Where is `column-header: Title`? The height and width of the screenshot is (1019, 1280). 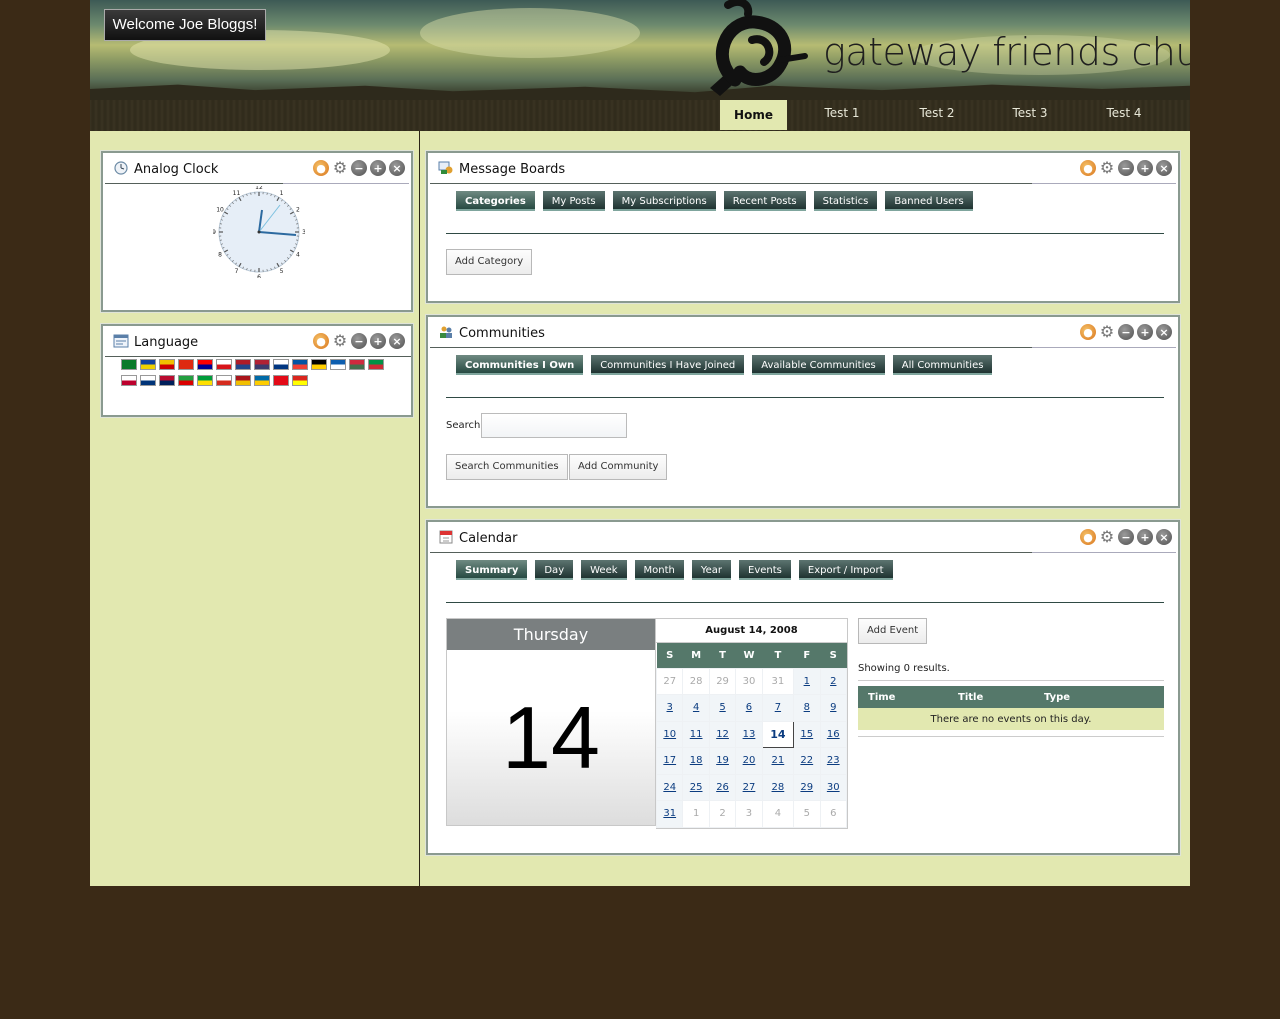 column-header: Title is located at coordinates (991, 697).